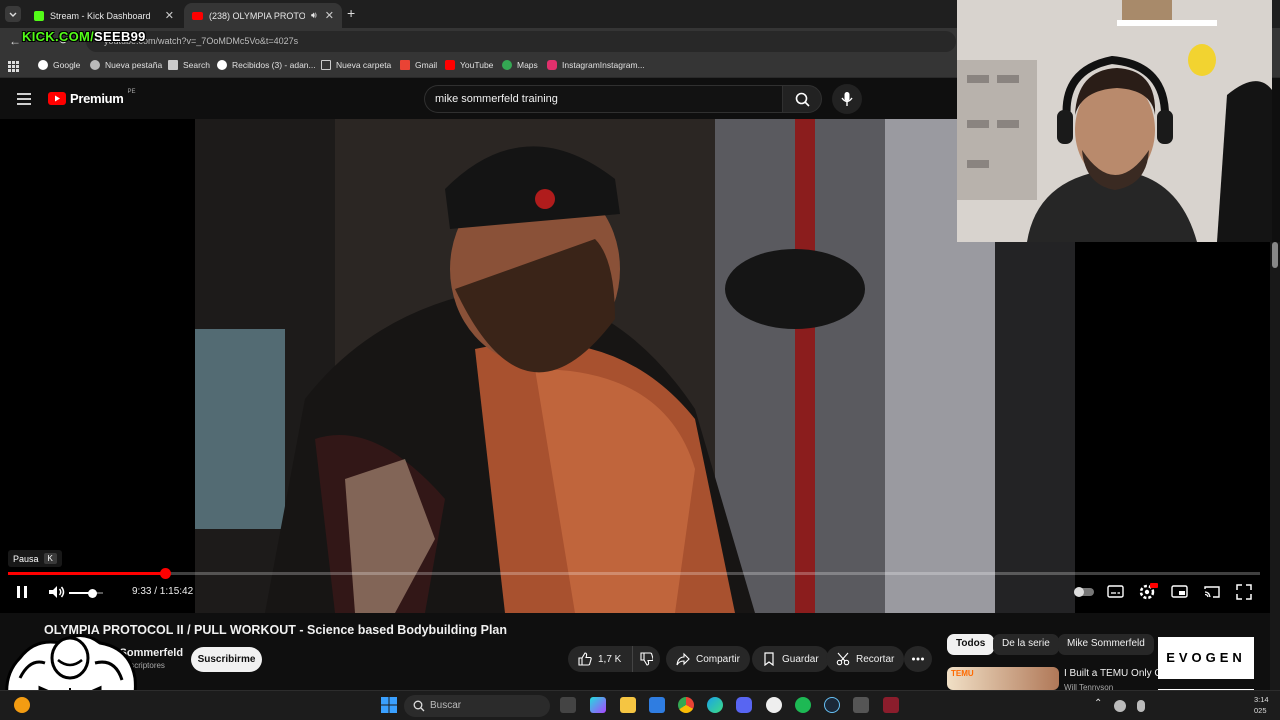 This screenshot has width=1280, height=720. I want to click on related-video-thumbnail: TEMU, so click(1003, 678).